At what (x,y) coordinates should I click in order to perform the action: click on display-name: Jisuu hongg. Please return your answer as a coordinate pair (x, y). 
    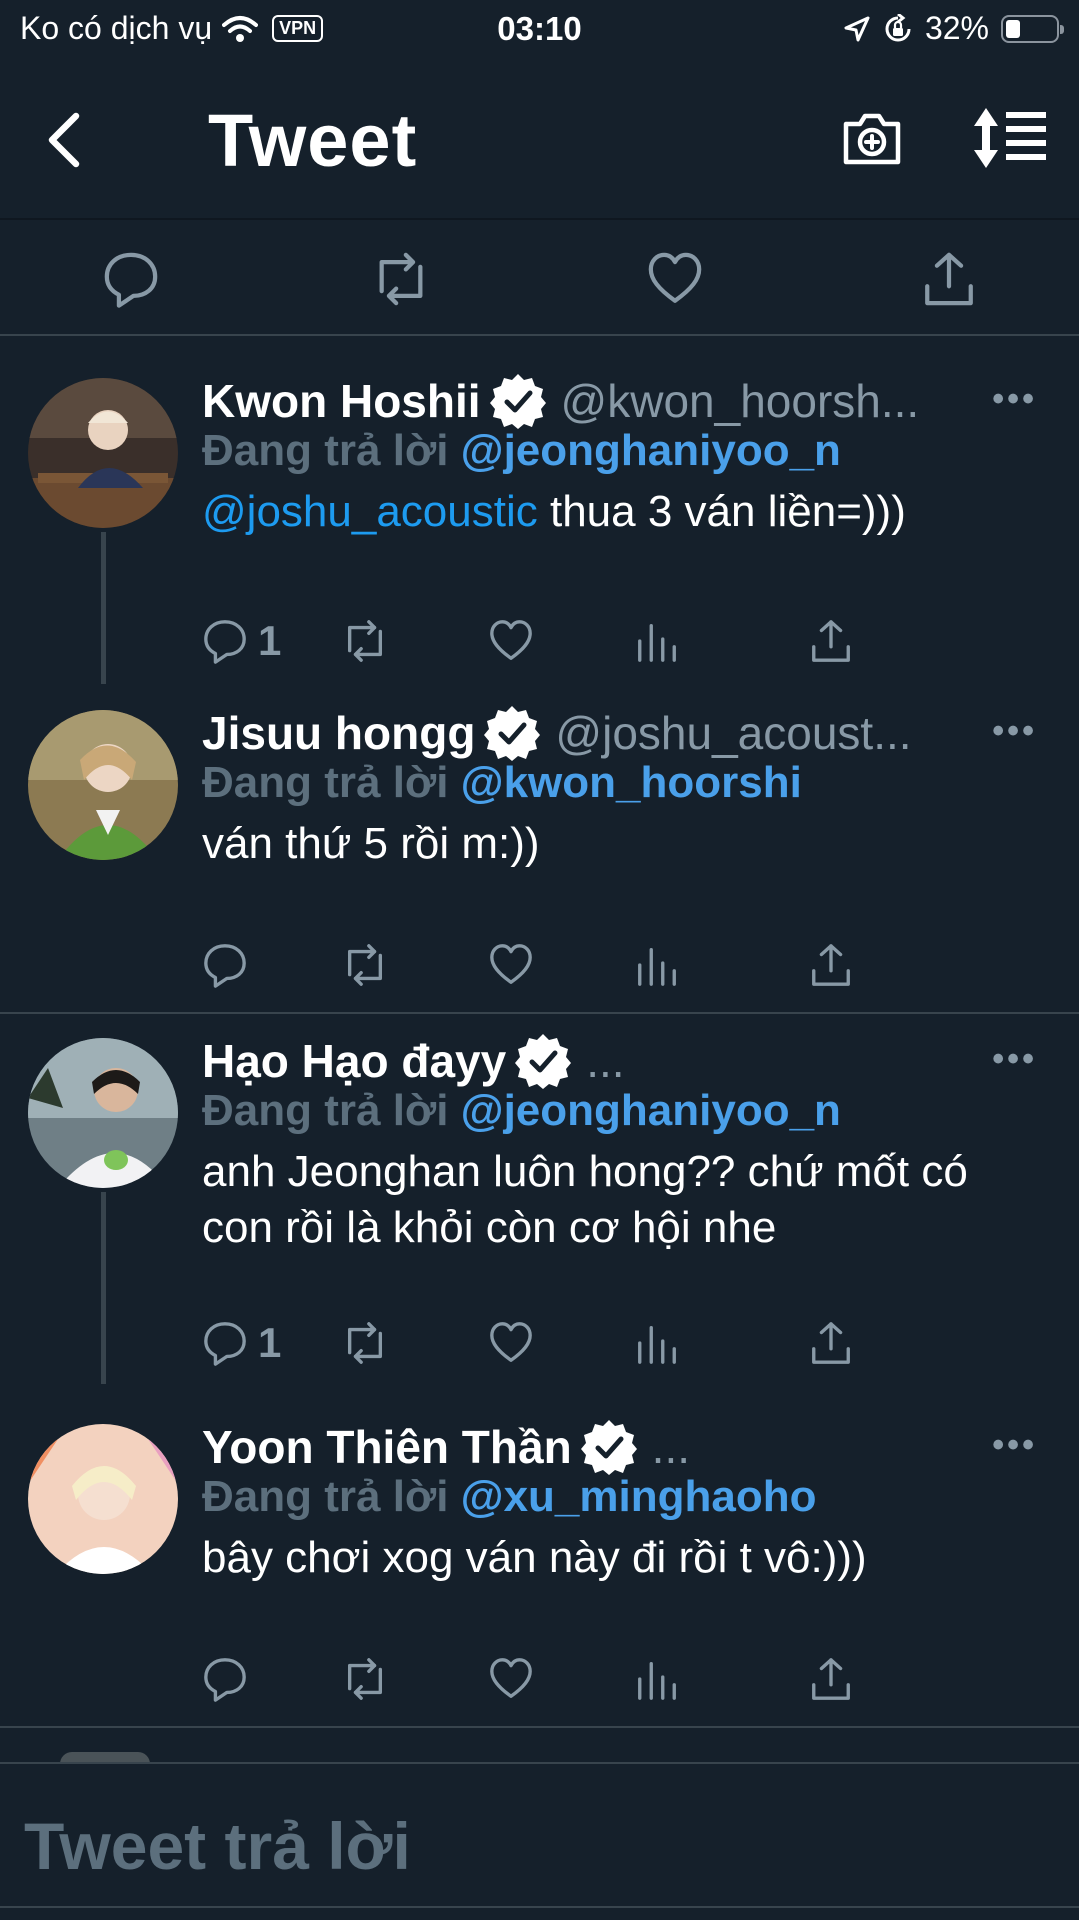
    Looking at the image, I should click on (338, 733).